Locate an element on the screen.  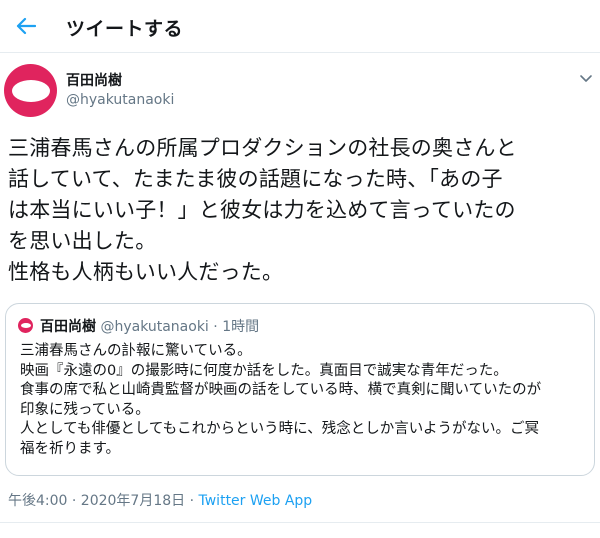
arrow-left-icon is located at coordinates (26, 26).